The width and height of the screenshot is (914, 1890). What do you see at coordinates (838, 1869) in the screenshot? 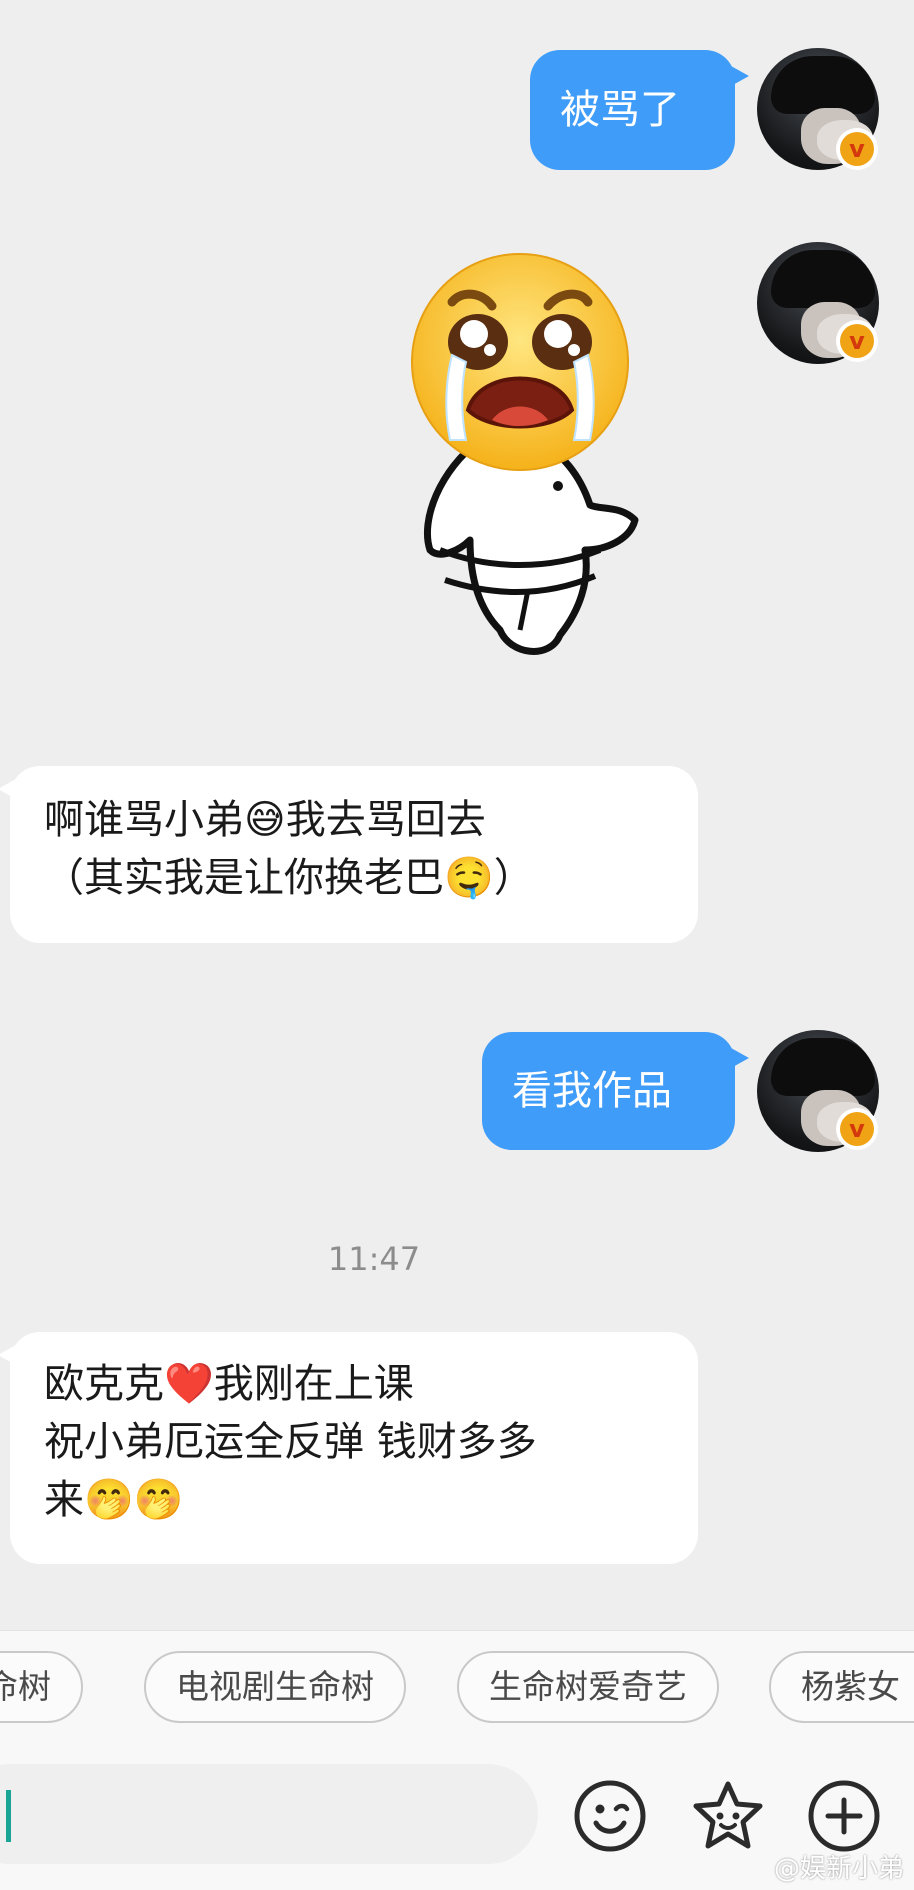
I see `watermark: @娱新小弟` at bounding box center [838, 1869].